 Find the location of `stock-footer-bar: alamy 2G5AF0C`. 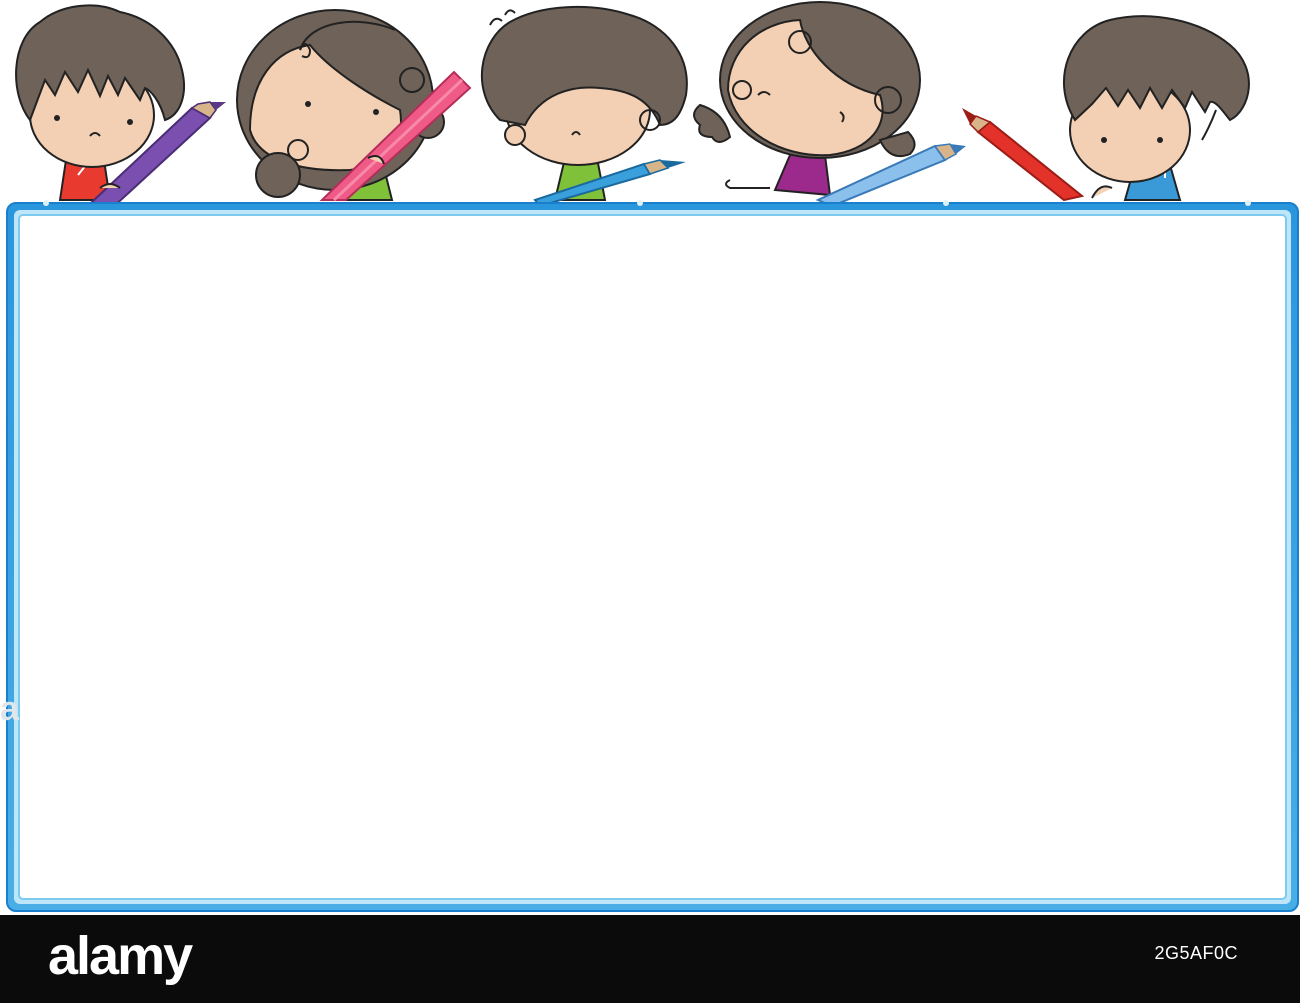

stock-footer-bar: alamy 2G5AF0C is located at coordinates (650, 959).